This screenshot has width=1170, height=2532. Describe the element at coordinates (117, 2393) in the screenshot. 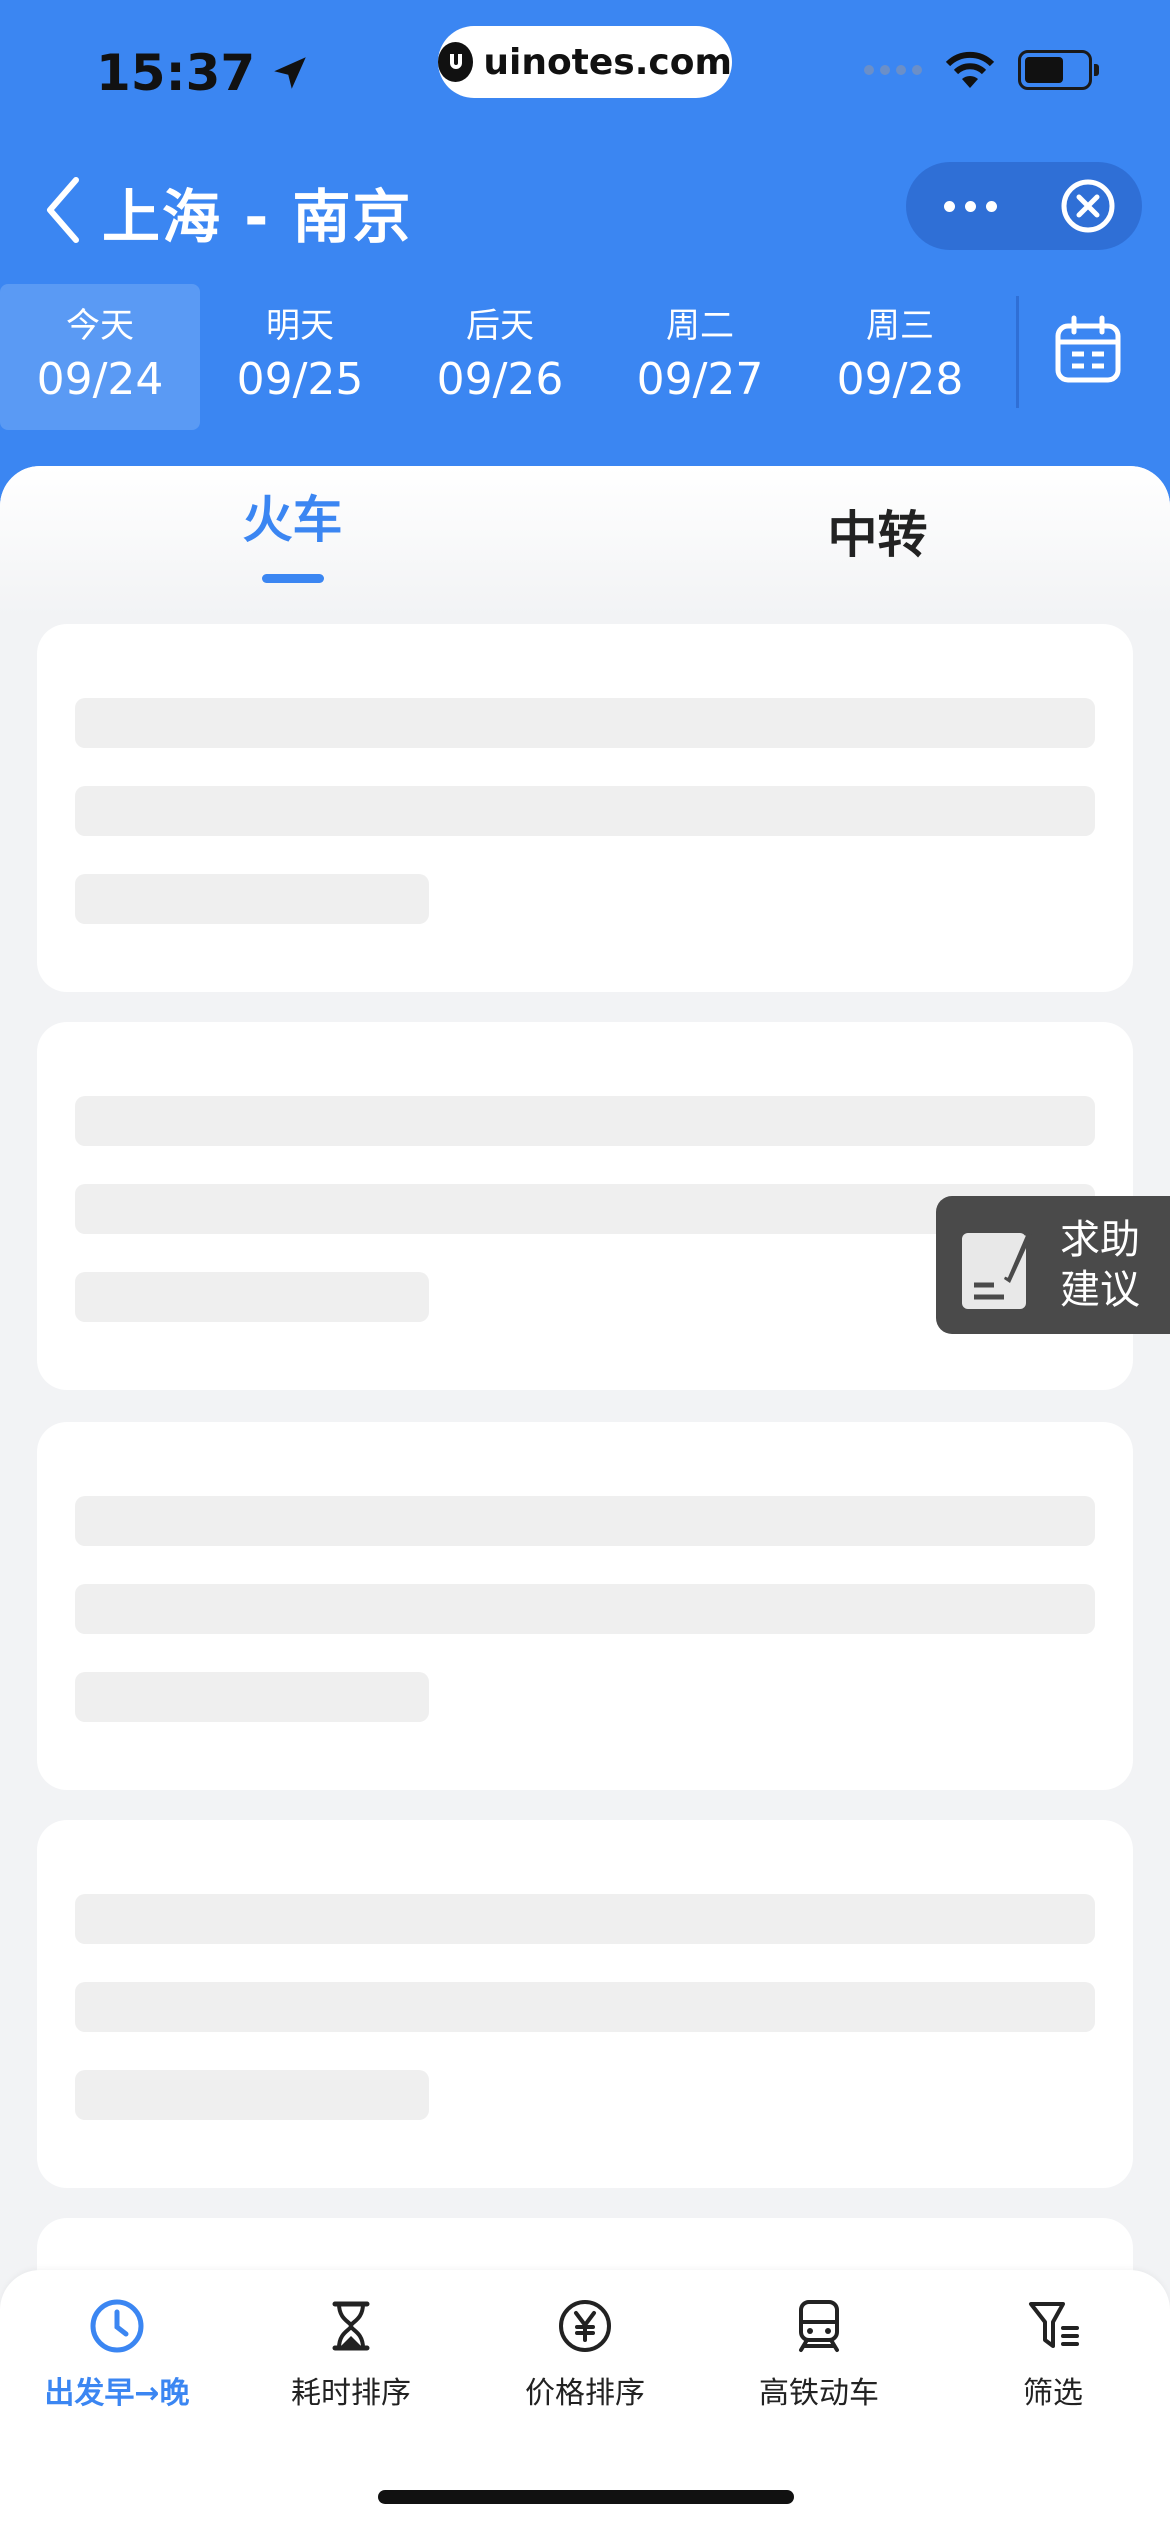

I see `bottom-item-label: 出发早→晚` at that location.